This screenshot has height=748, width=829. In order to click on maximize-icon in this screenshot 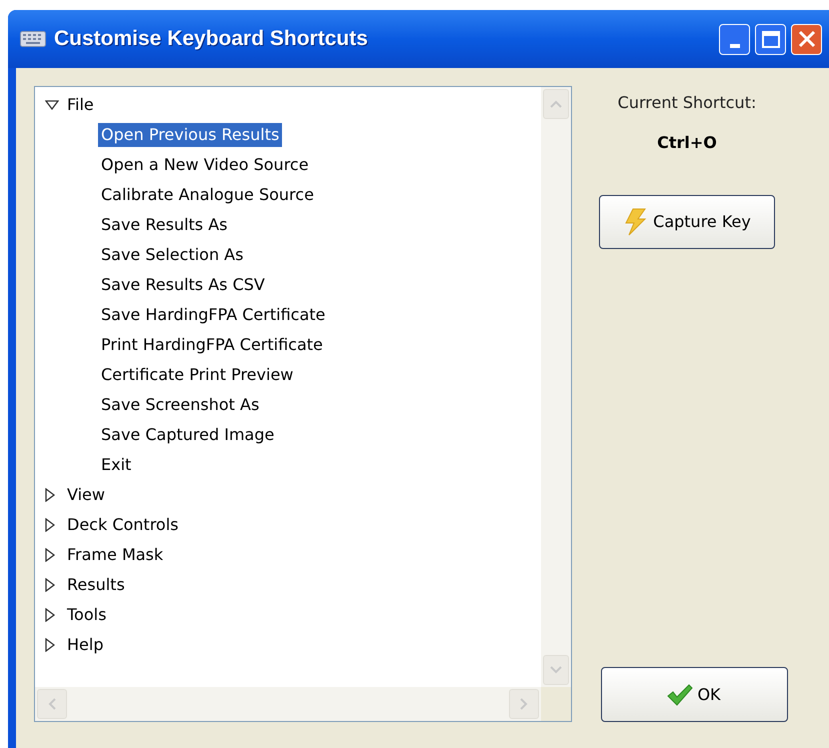, I will do `click(771, 39)`.